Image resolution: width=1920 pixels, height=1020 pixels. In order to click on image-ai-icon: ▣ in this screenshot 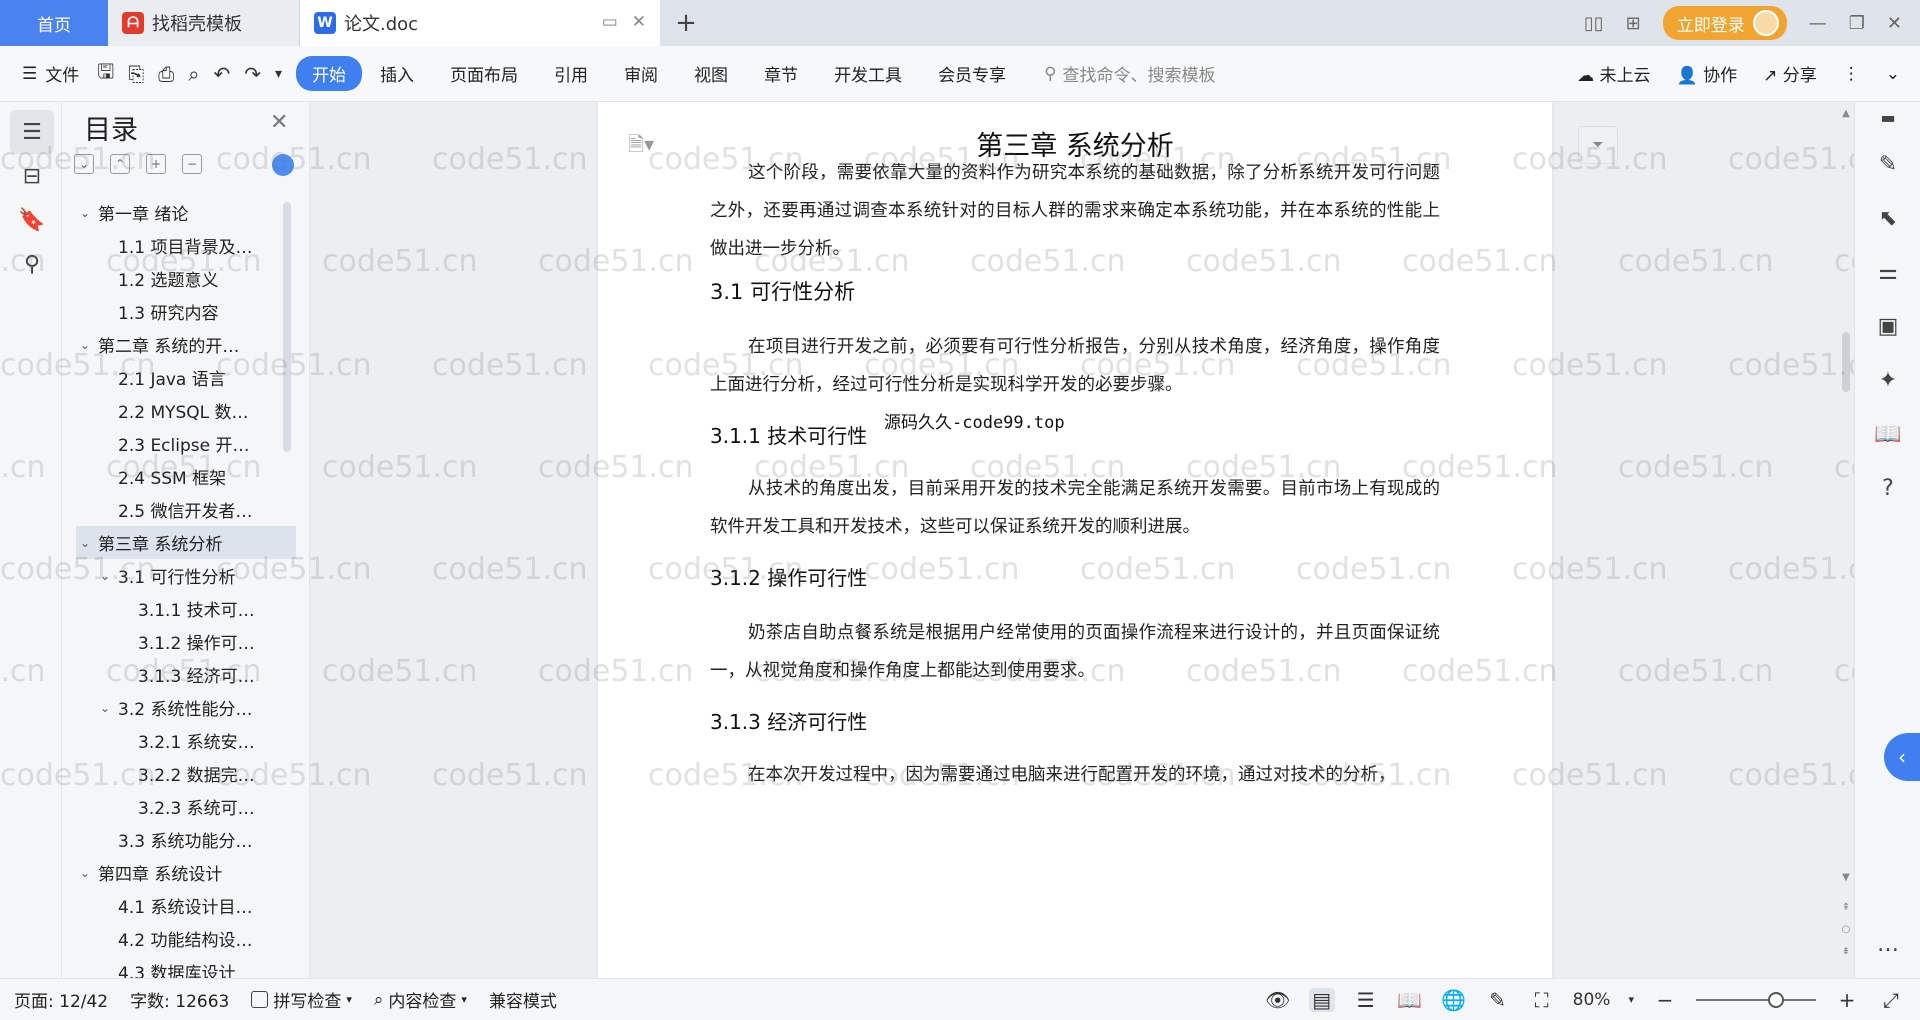, I will do `click(1888, 326)`.